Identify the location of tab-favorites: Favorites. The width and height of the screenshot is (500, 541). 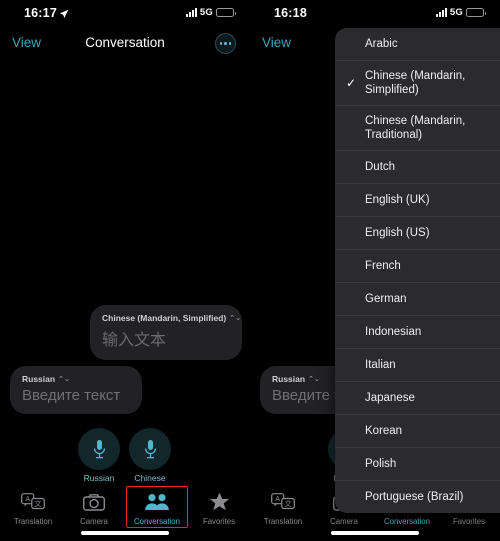
(219, 508).